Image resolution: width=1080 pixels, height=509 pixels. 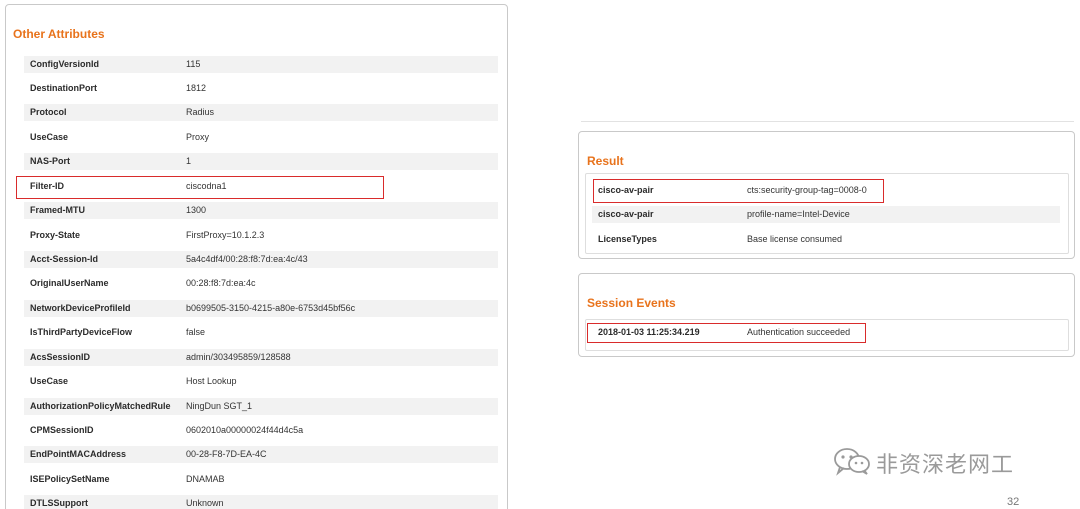 I want to click on attribute-value: Proxy, so click(x=198, y=137).